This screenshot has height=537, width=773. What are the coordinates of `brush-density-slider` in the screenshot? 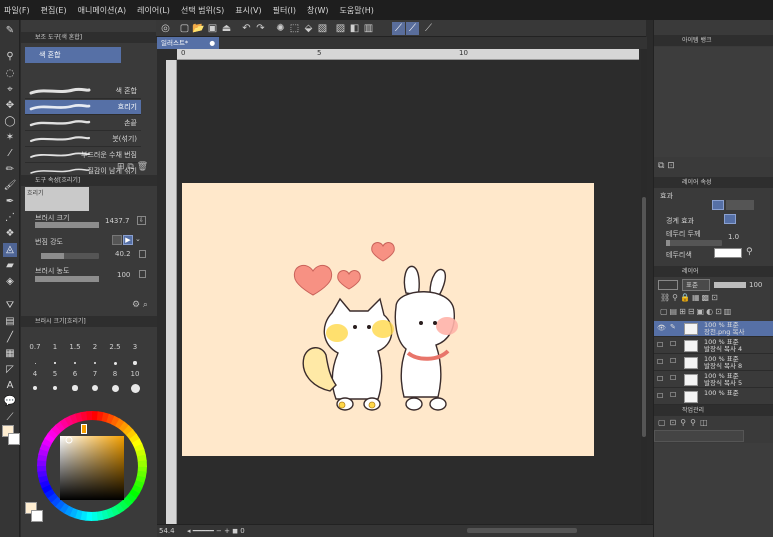 It's located at (67, 279).